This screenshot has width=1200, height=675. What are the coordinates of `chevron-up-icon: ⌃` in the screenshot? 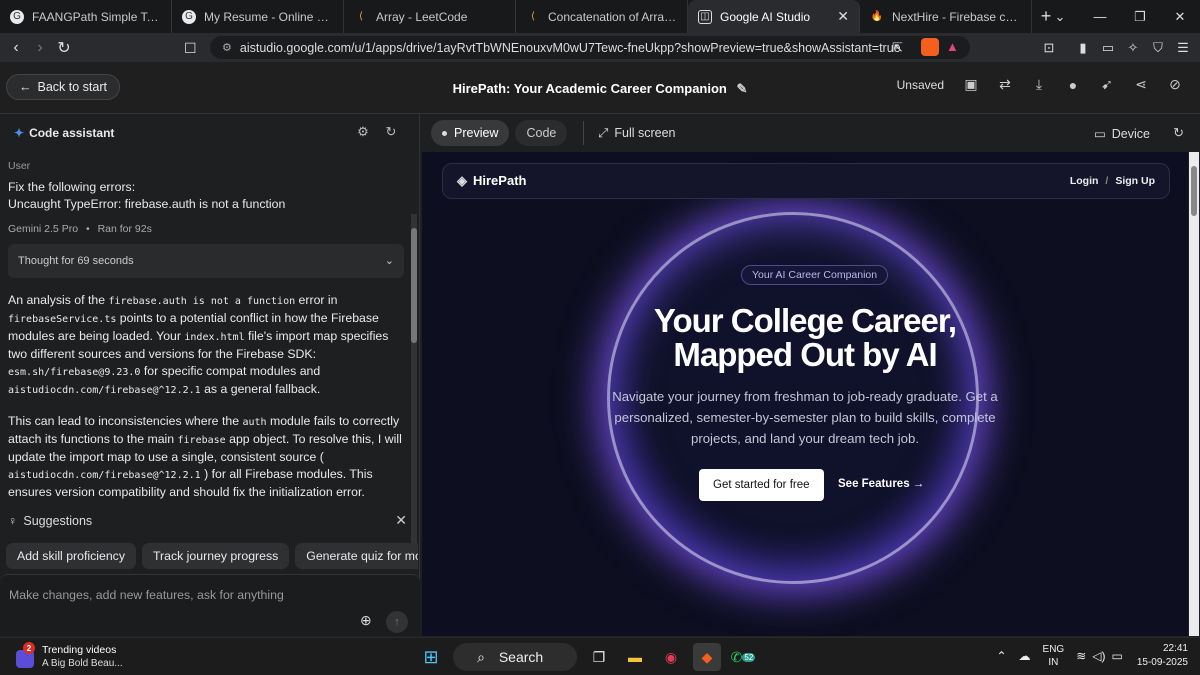 It's located at (1001, 656).